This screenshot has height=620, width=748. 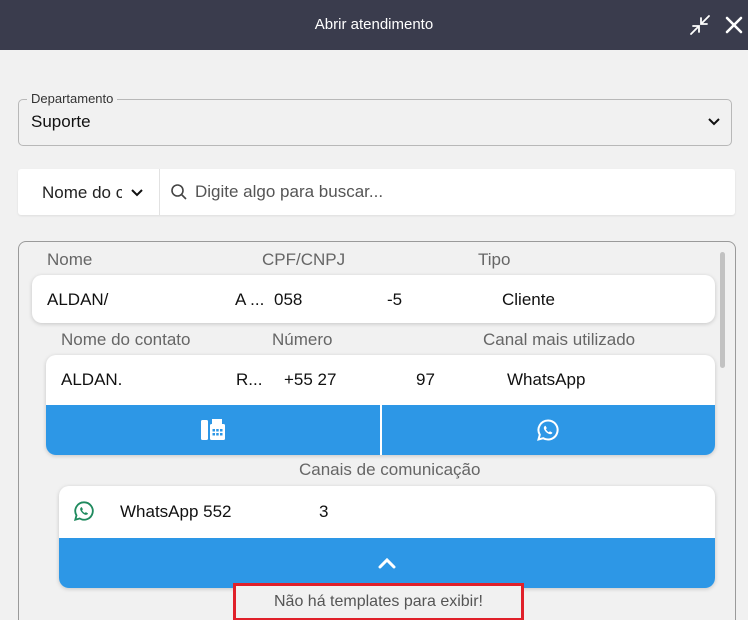 What do you see at coordinates (375, 118) in the screenshot?
I see `department-select: Departamento Suporte` at bounding box center [375, 118].